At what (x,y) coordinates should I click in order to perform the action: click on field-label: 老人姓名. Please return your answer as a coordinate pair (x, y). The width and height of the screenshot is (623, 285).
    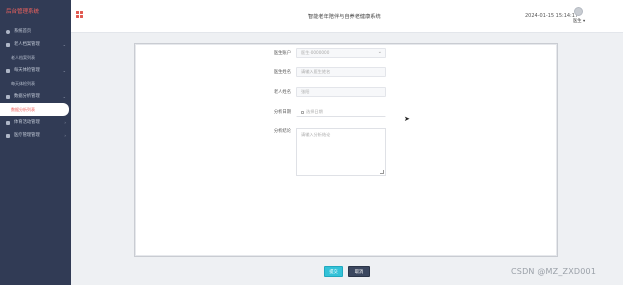
    Looking at the image, I should click on (282, 92).